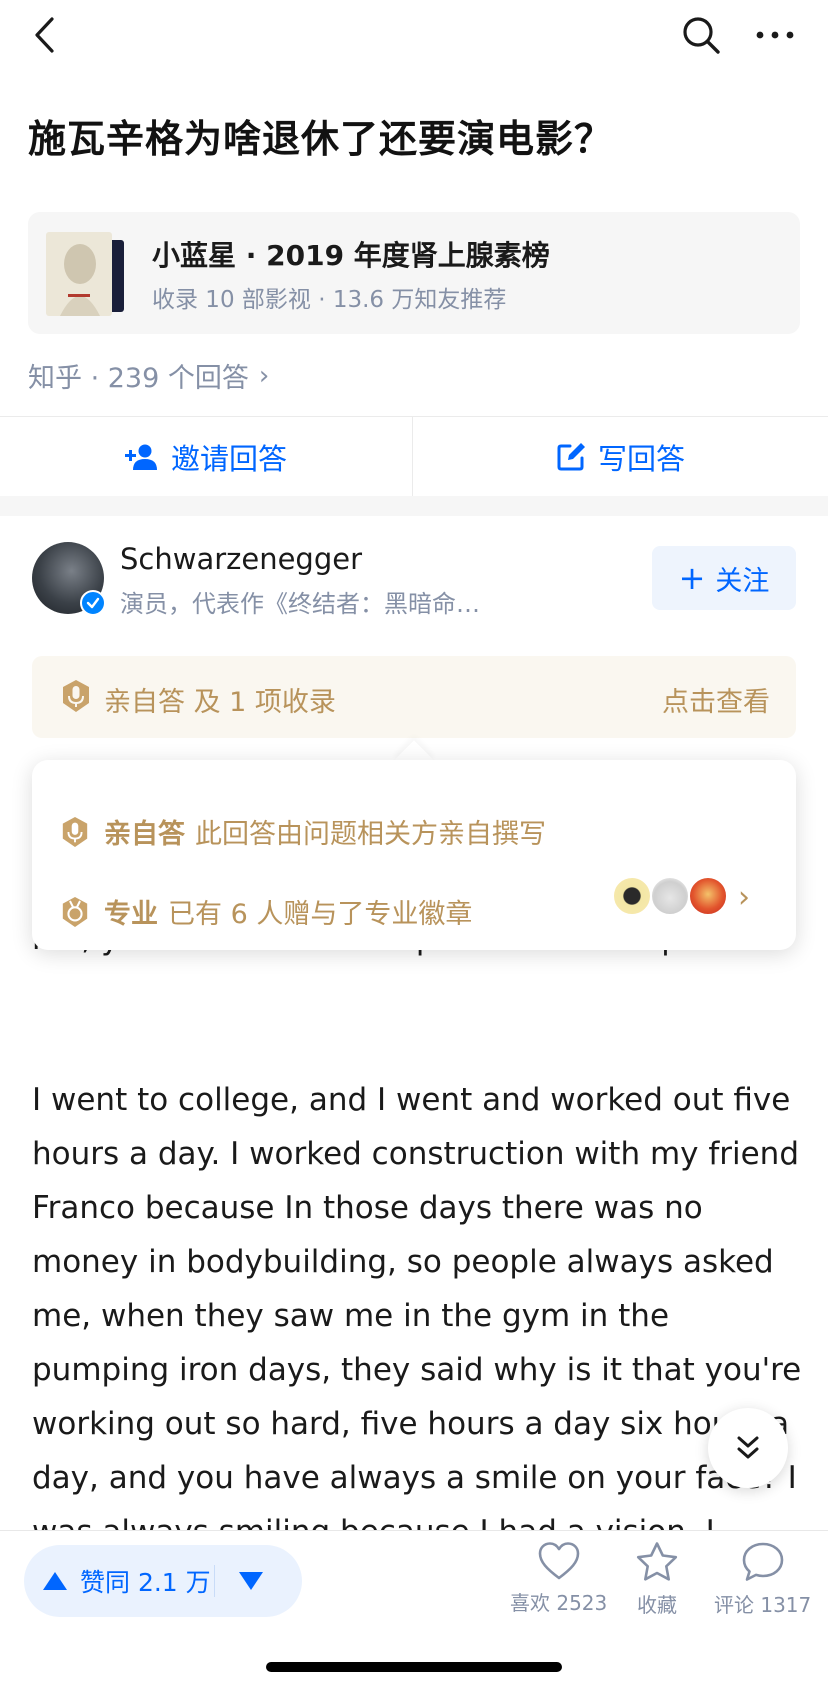  What do you see at coordinates (351, 255) in the screenshot?
I see `collection-title: 小蓝星 · 2019 年度肾上腺素榜` at bounding box center [351, 255].